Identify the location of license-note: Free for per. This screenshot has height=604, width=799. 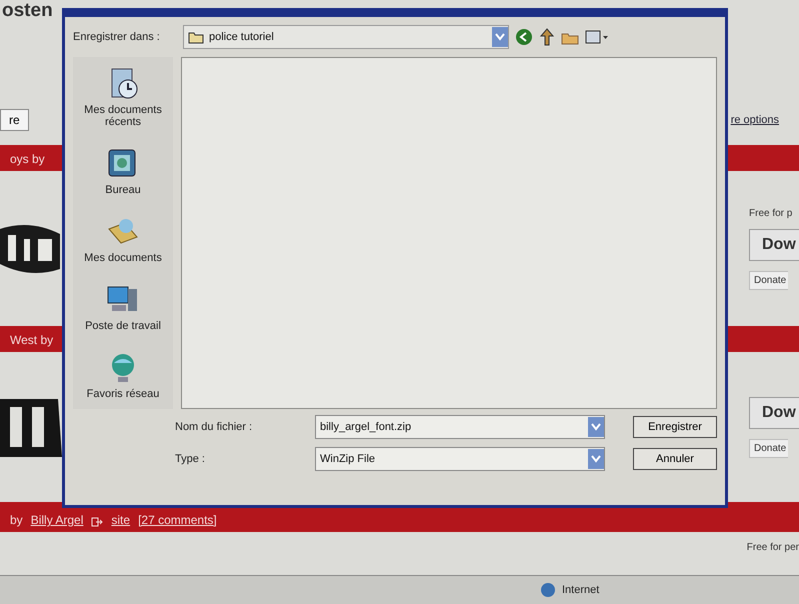
(772, 547).